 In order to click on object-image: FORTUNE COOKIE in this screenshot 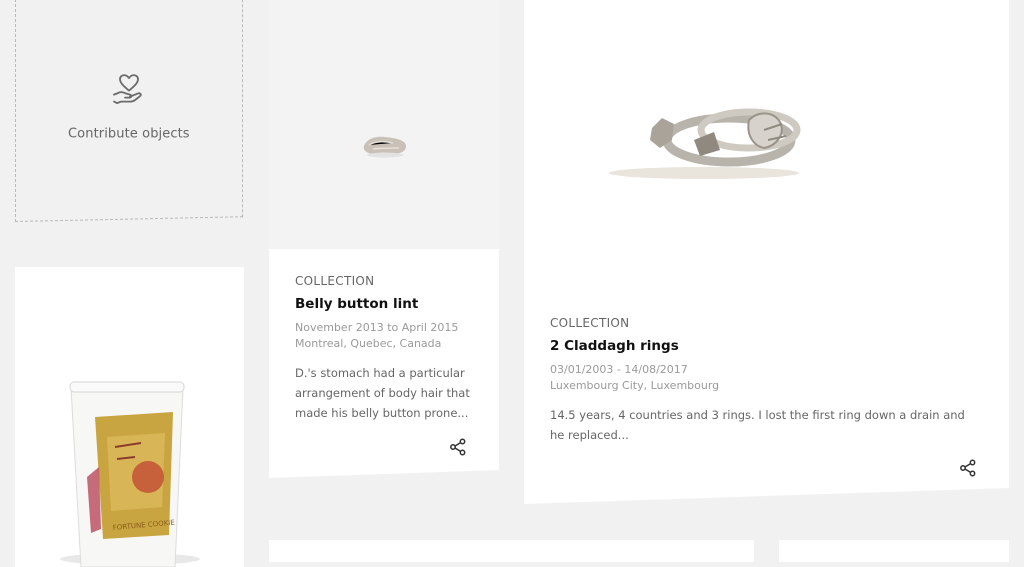, I will do `click(129, 417)`.